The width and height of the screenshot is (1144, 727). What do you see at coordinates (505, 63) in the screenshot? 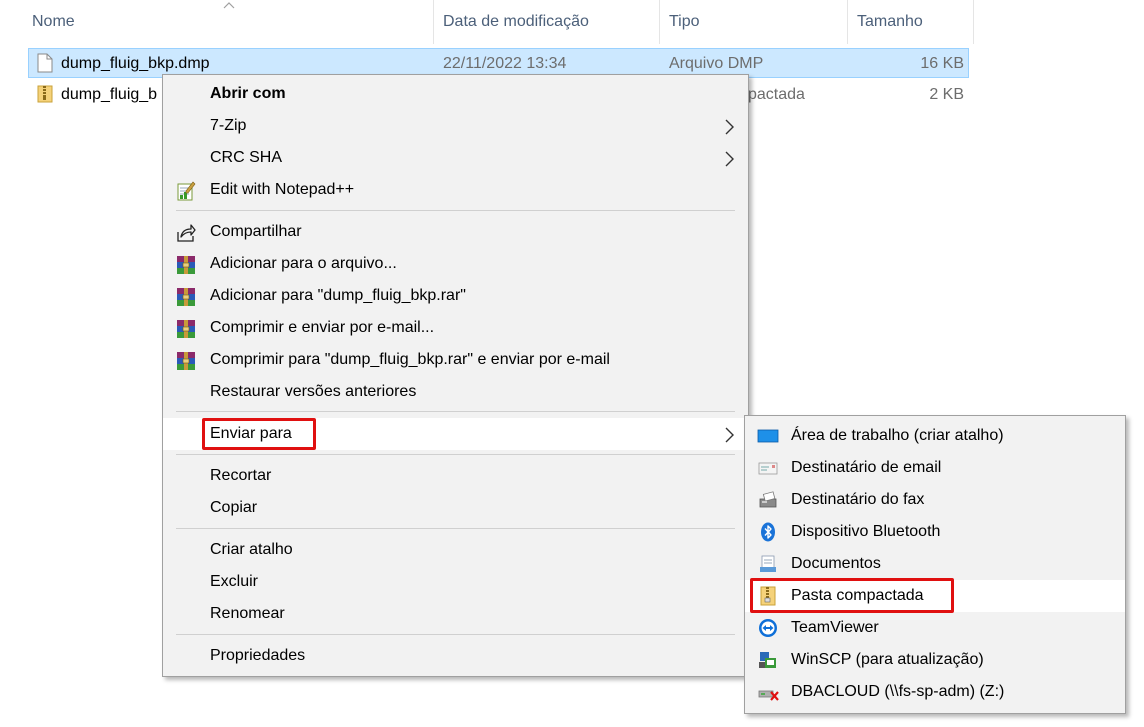
I see `file-modified: 22/11/2022 13:34` at bounding box center [505, 63].